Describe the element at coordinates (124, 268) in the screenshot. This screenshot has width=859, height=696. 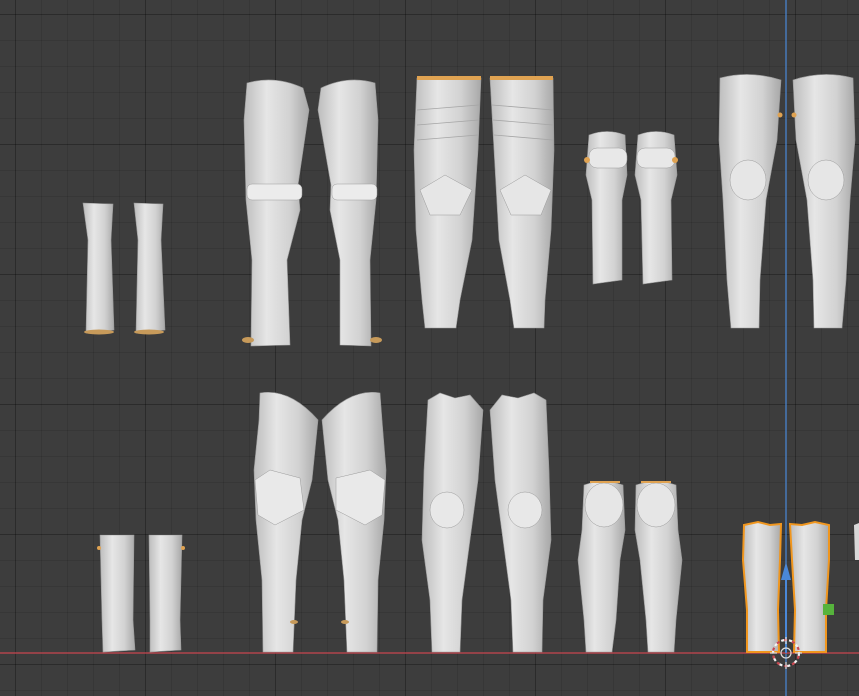
I see `leg-armor-row1-item1` at that location.